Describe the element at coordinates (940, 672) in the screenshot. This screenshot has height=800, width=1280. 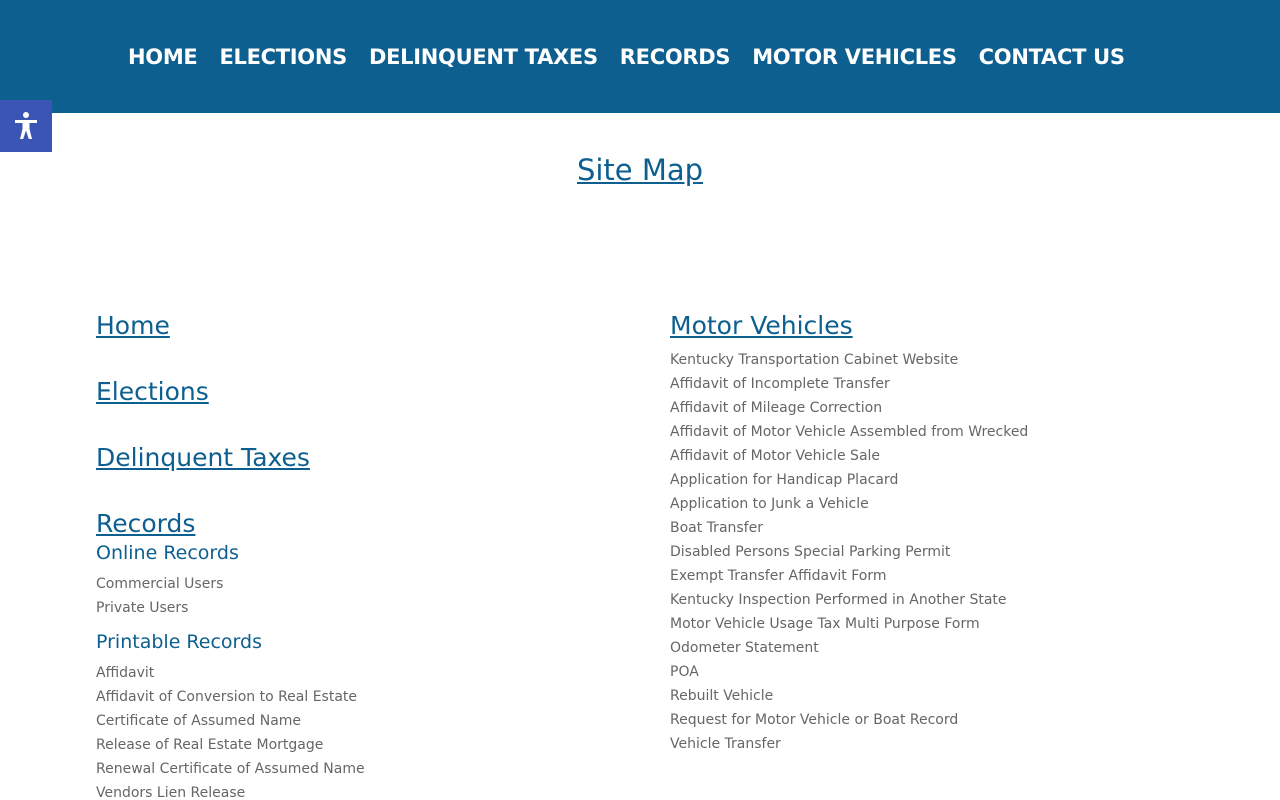
I see `list-item: POA` at that location.